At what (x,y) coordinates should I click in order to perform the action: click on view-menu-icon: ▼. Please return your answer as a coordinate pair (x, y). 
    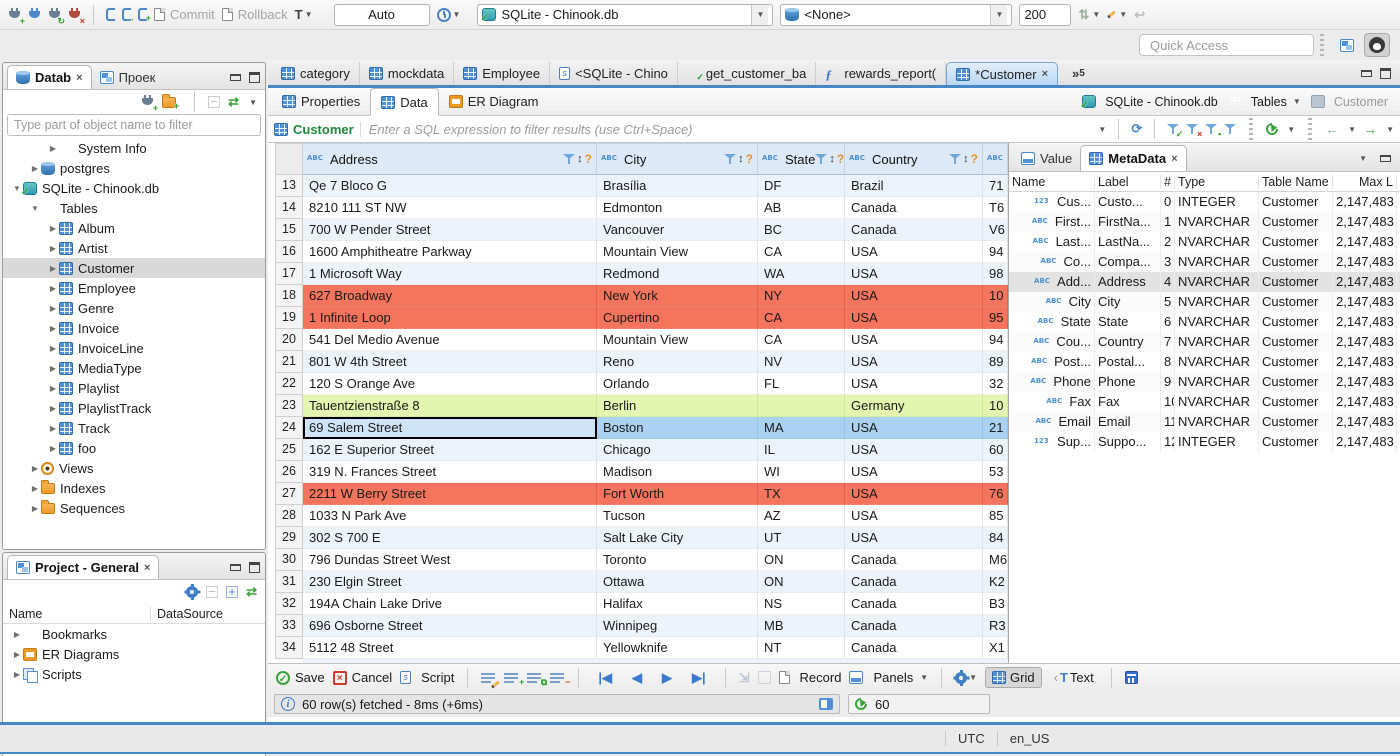
    Looking at the image, I should click on (1363, 158).